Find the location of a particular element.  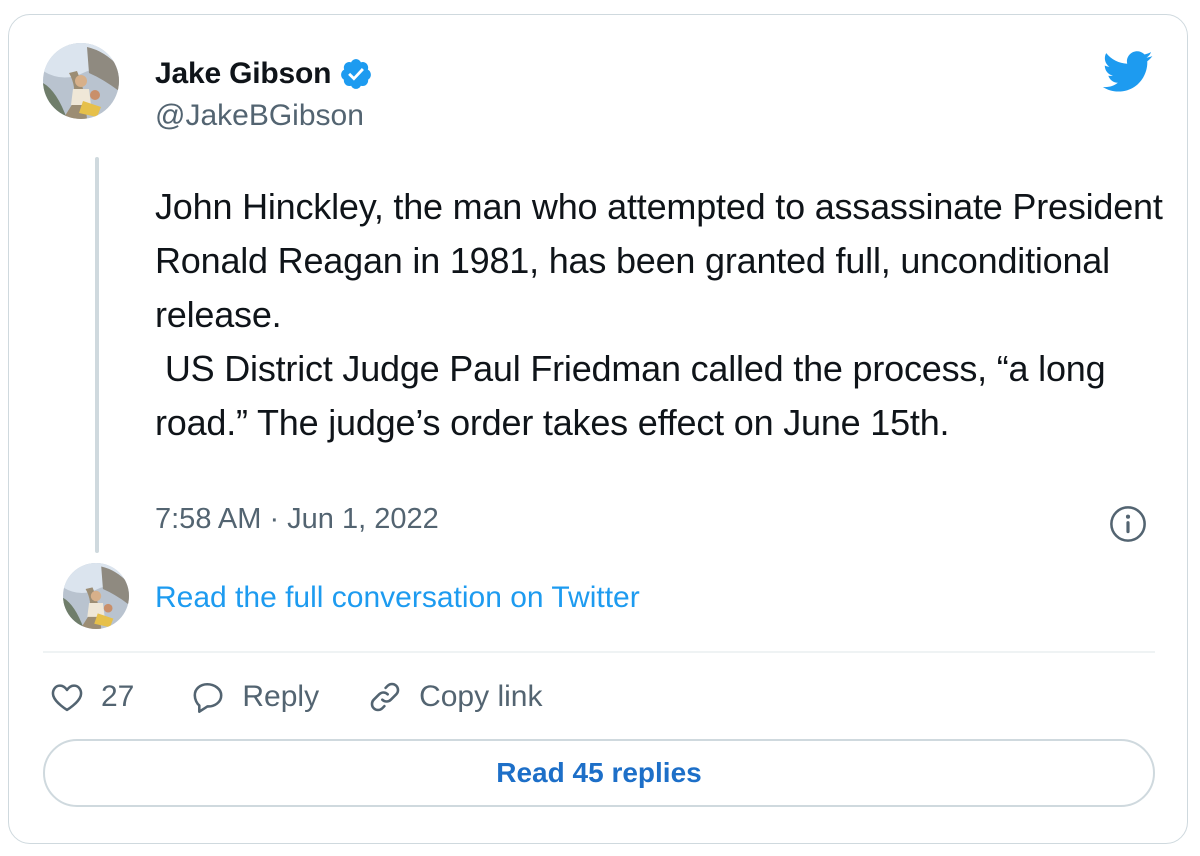

verified-badge-icon is located at coordinates (356, 74).